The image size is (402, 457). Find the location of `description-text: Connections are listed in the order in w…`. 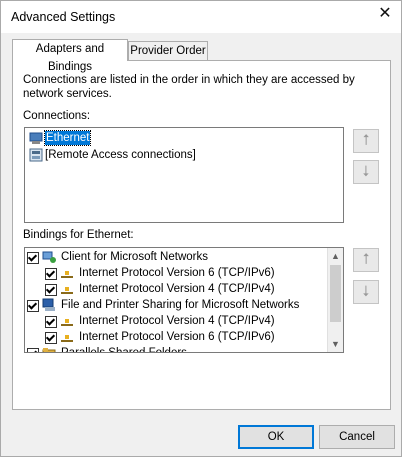

description-text: Connections are listed in the order in w… is located at coordinates (189, 87).